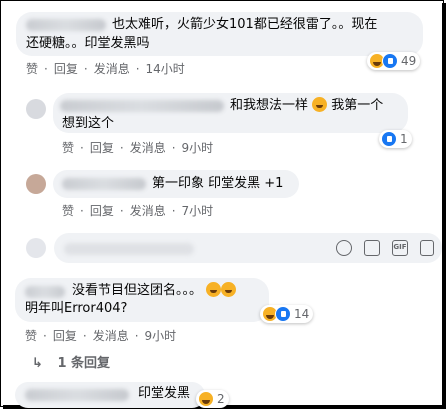 This screenshot has width=446, height=409. Describe the element at coordinates (84, 363) in the screenshot. I see `view-replies-label: 1 条回复` at that location.